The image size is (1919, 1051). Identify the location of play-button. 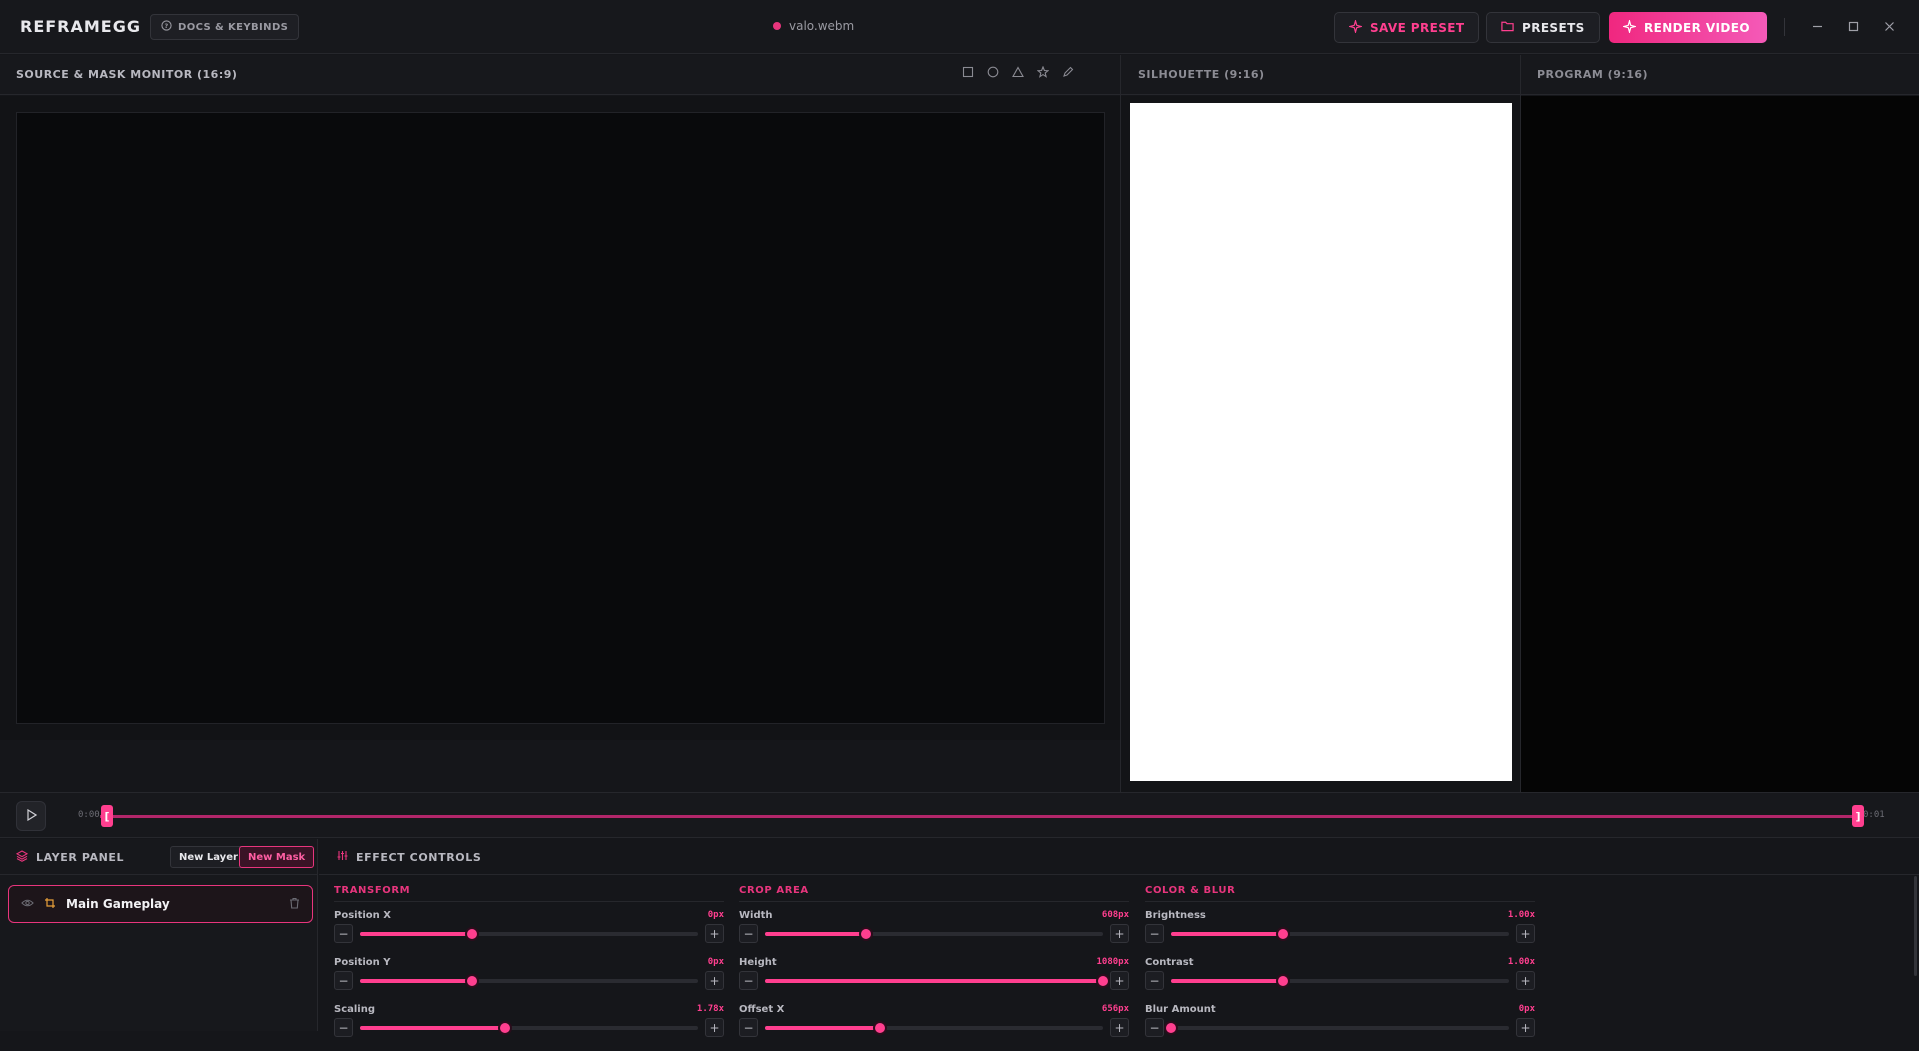
(31, 816).